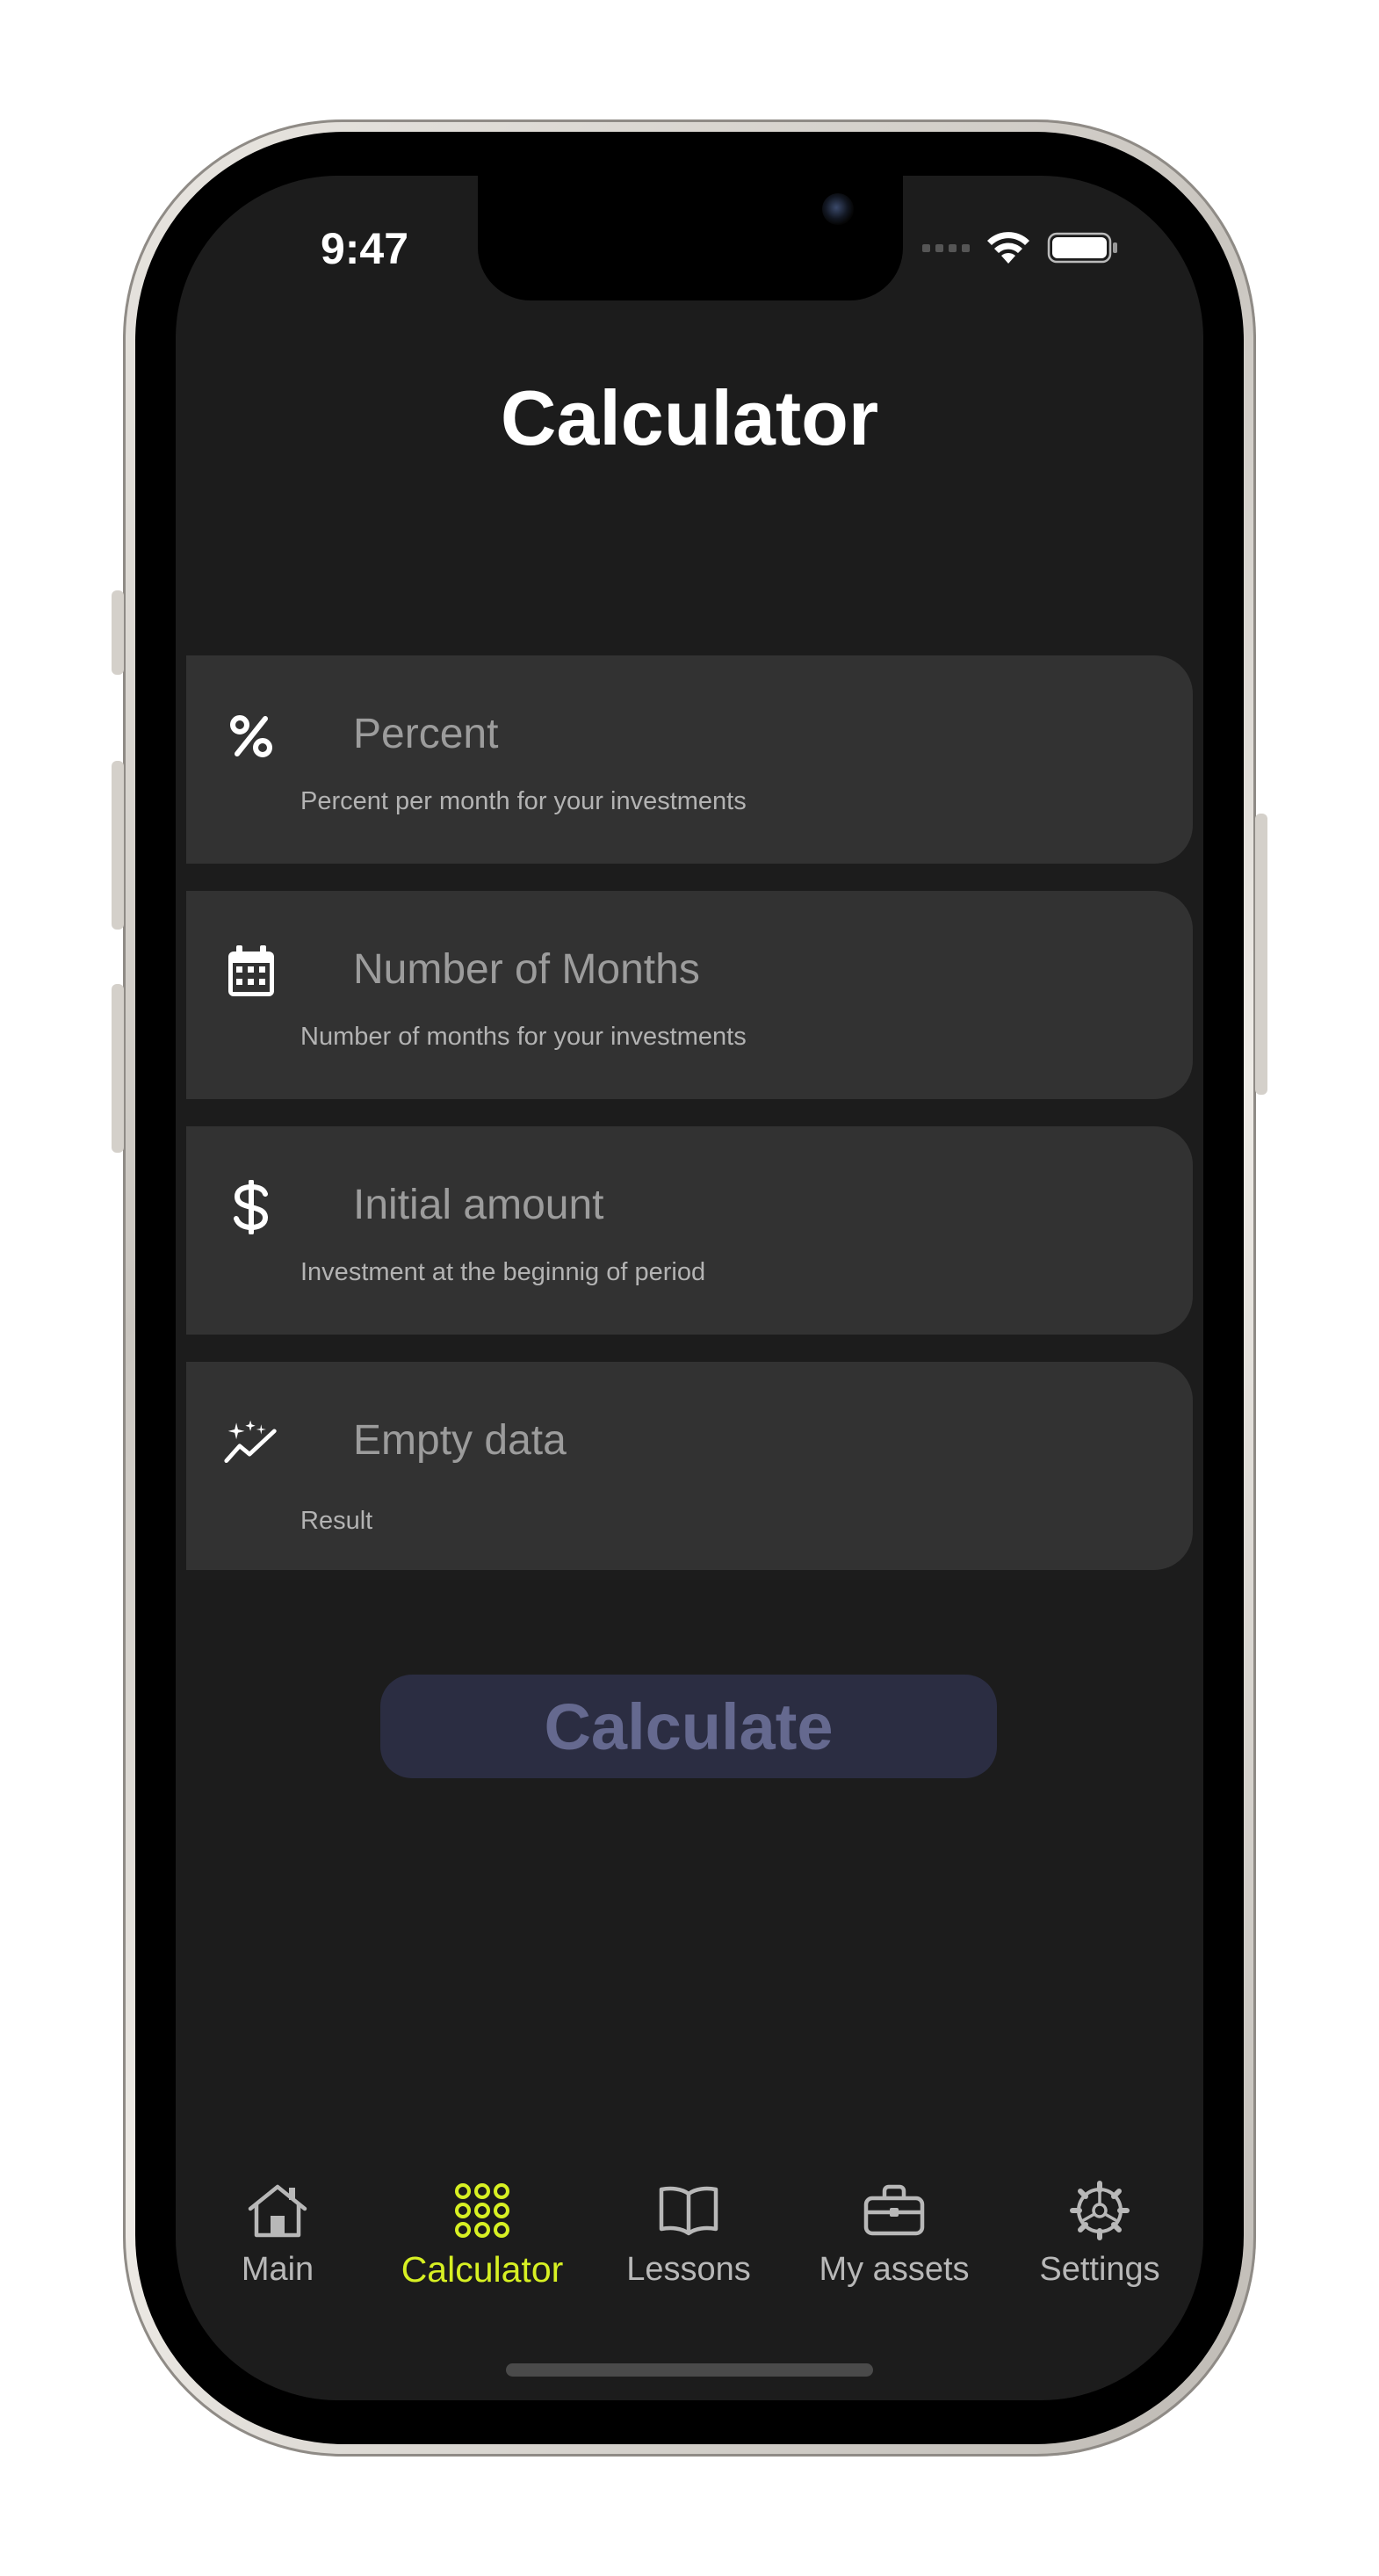 The height and width of the screenshot is (2576, 1379). What do you see at coordinates (503, 1272) in the screenshot?
I see `initial-amount-help-text: Investment at the beginnig of period` at bounding box center [503, 1272].